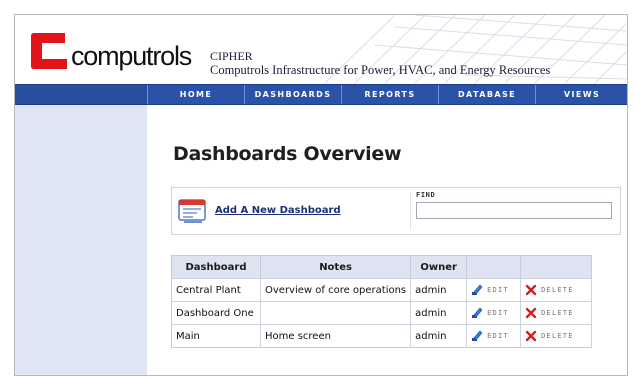 The image size is (641, 381). What do you see at coordinates (336, 313) in the screenshot?
I see `notes-cell` at bounding box center [336, 313].